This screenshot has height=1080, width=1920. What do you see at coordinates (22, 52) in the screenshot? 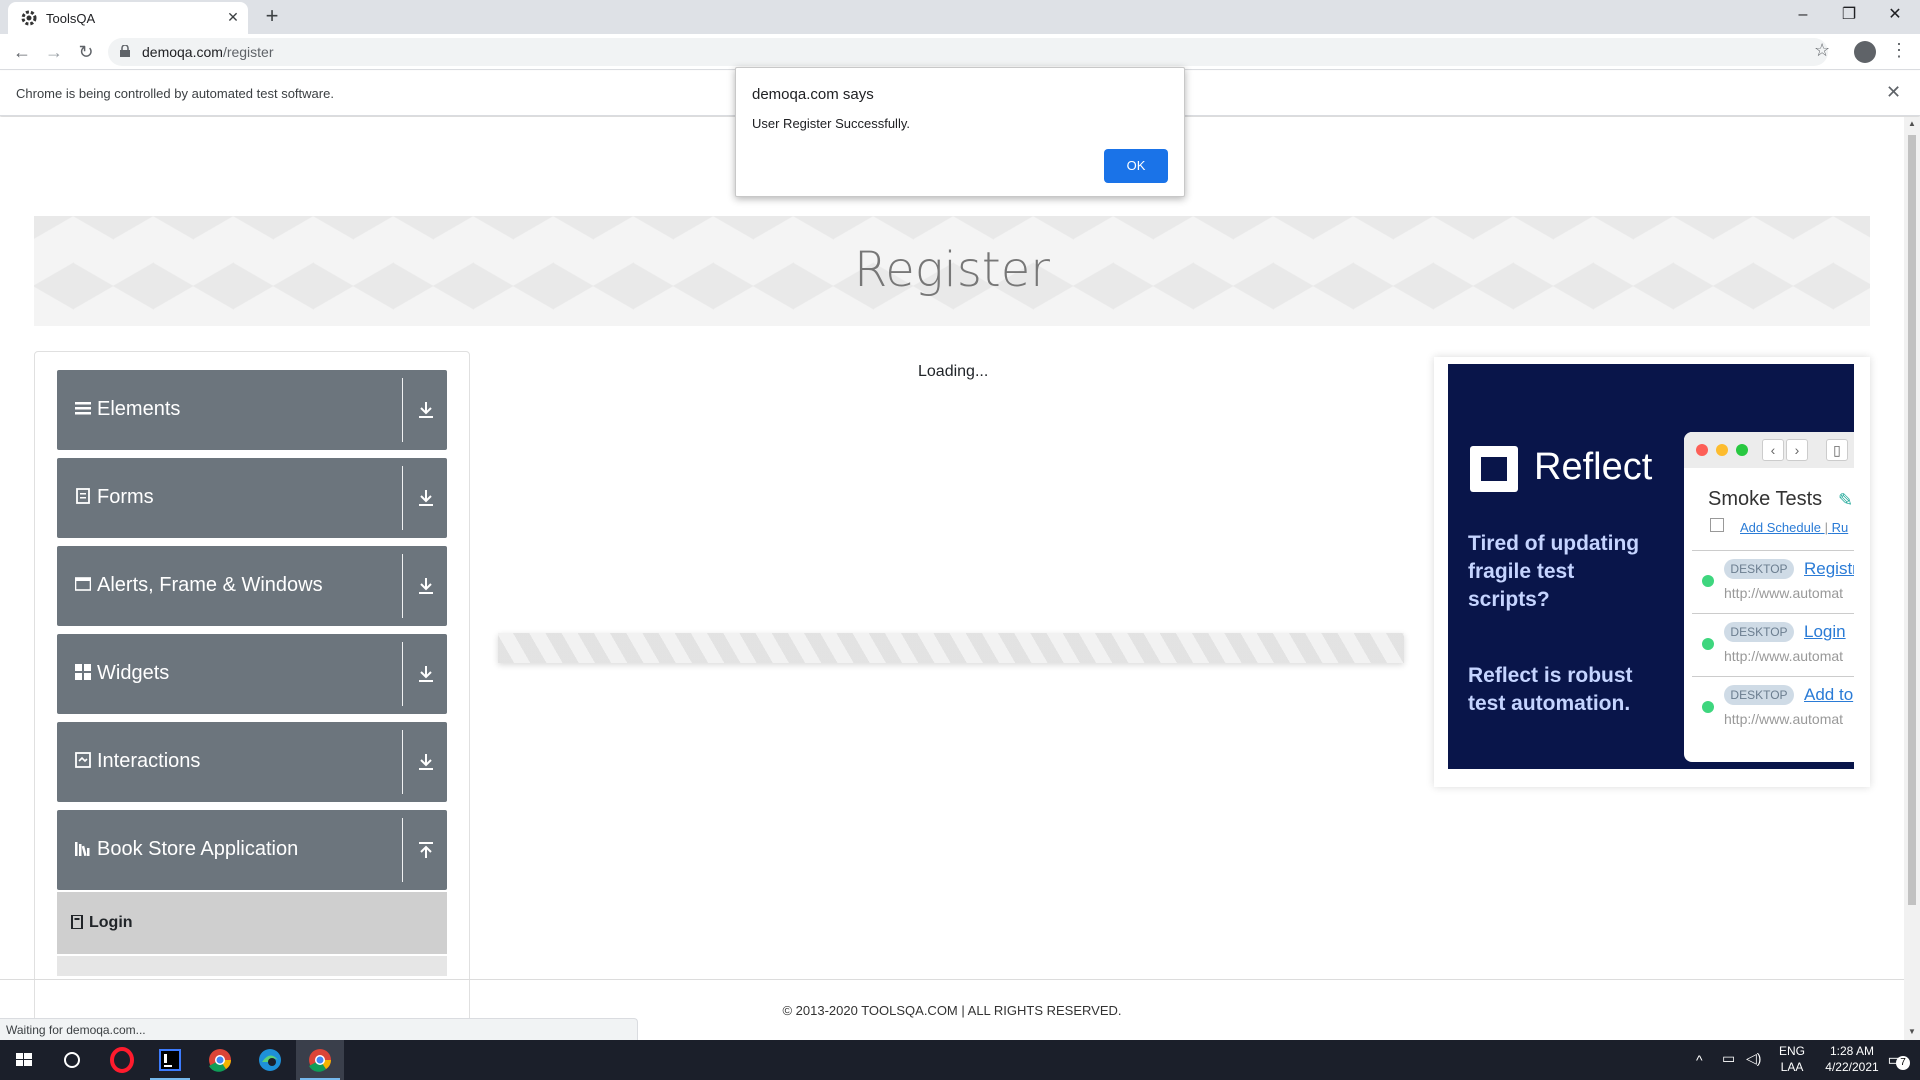
I see `back-icon: ←` at bounding box center [22, 52].